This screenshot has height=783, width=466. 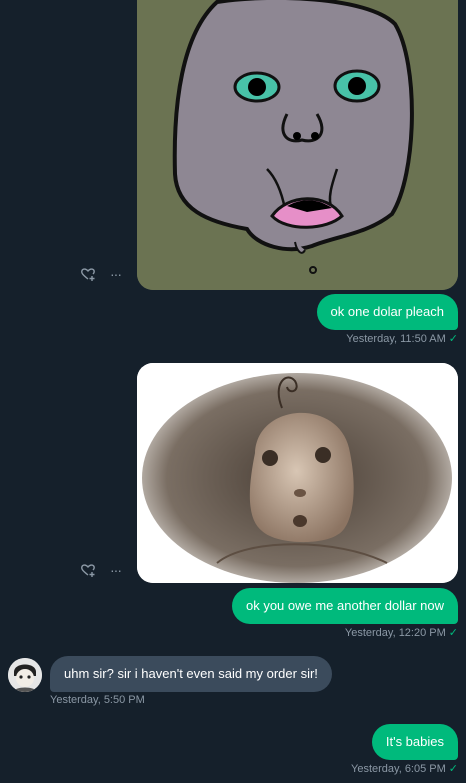 What do you see at coordinates (396, 339) in the screenshot?
I see `timestamp-text: Yesterday, 11:50 AM` at bounding box center [396, 339].